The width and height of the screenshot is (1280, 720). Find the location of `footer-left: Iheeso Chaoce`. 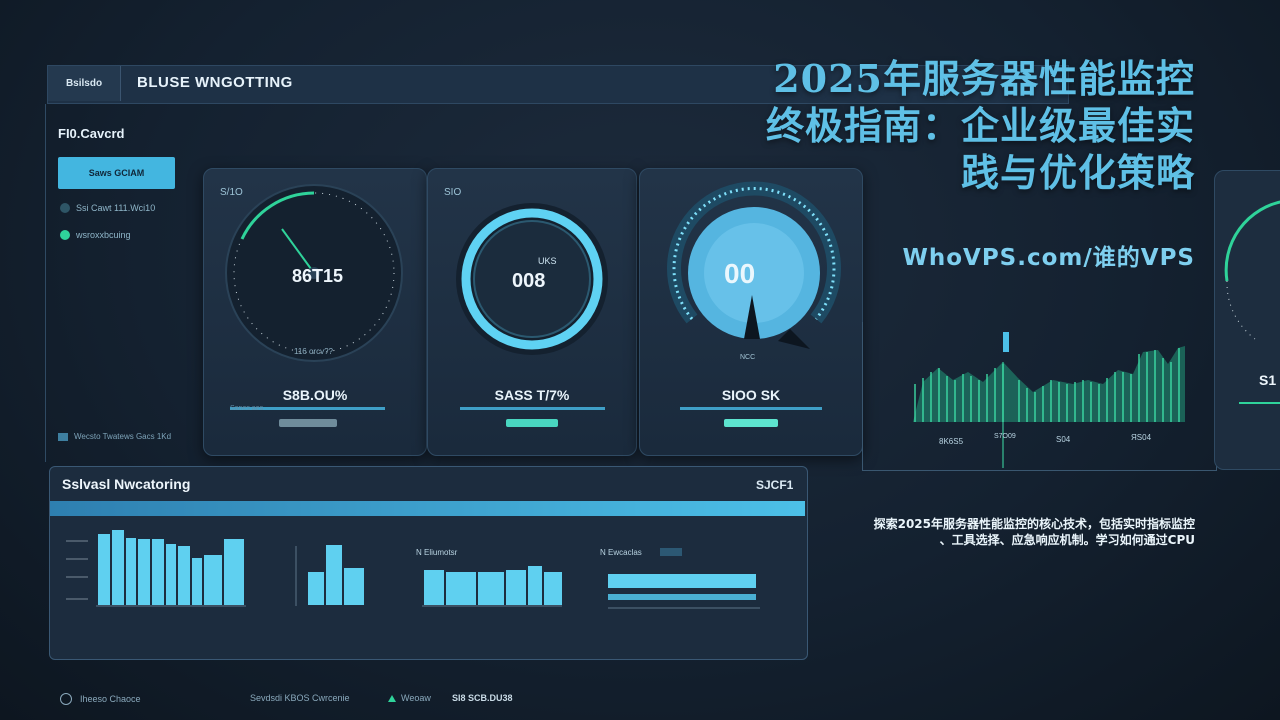

footer-left: Iheeso Chaoce is located at coordinates (100, 699).